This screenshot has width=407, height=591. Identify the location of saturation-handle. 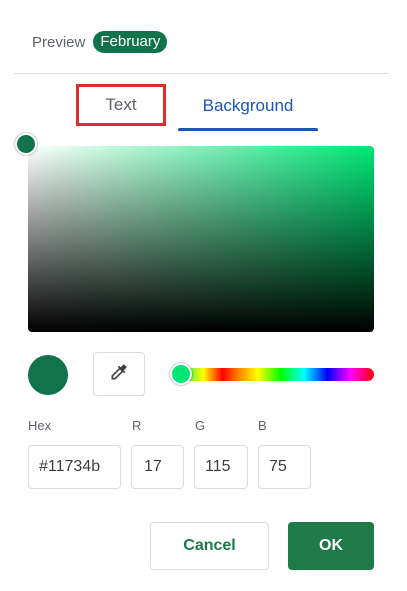
(26, 144).